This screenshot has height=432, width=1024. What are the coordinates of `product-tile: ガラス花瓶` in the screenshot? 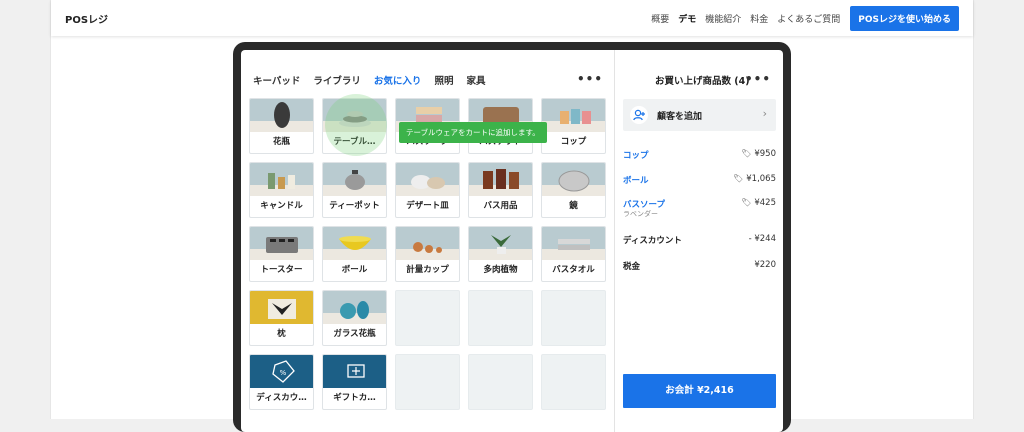 It's located at (354, 318).